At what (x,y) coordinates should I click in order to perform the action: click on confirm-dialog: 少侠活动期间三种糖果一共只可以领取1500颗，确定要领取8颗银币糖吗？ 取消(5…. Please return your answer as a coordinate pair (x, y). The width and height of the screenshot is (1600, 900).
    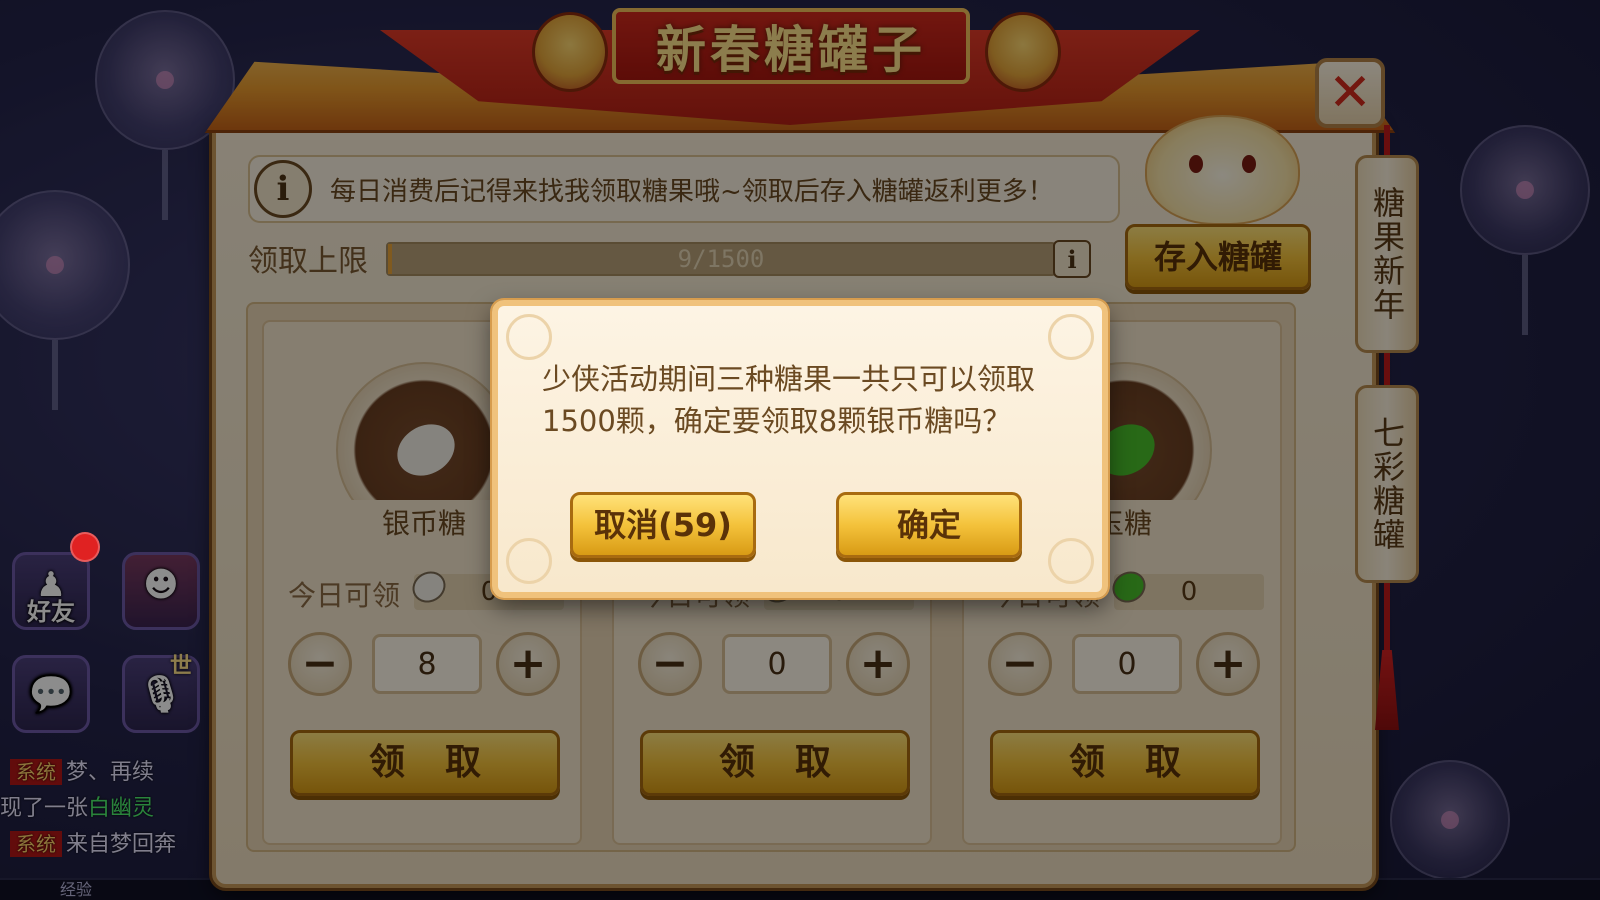
    Looking at the image, I should click on (800, 449).